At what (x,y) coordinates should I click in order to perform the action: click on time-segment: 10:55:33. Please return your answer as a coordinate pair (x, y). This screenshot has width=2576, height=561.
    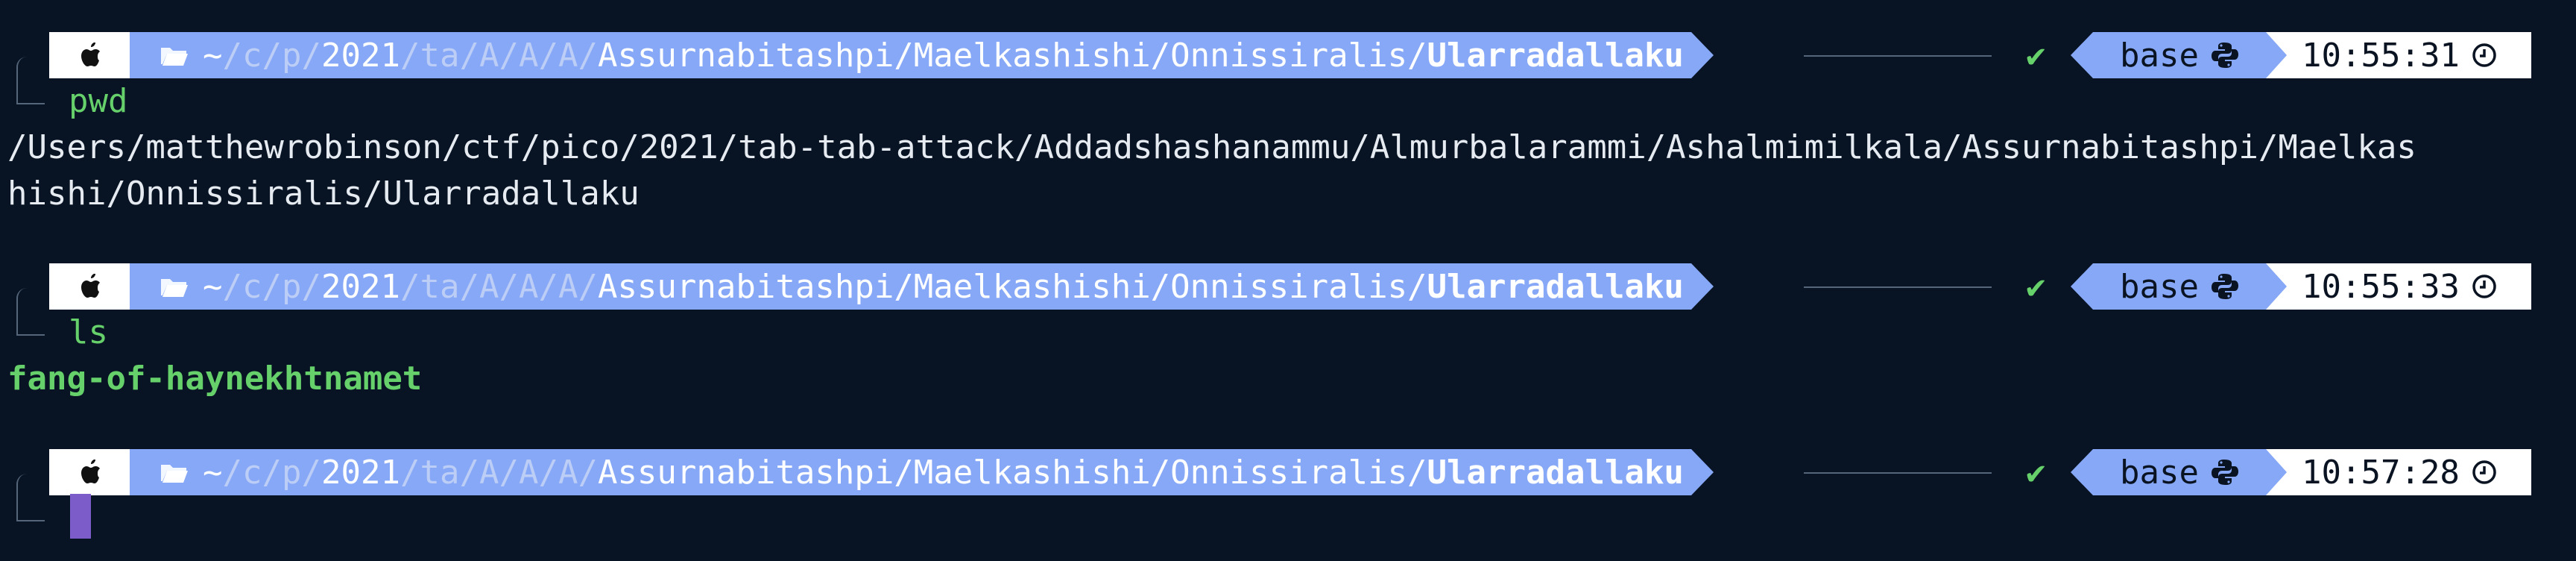
    Looking at the image, I should click on (2398, 286).